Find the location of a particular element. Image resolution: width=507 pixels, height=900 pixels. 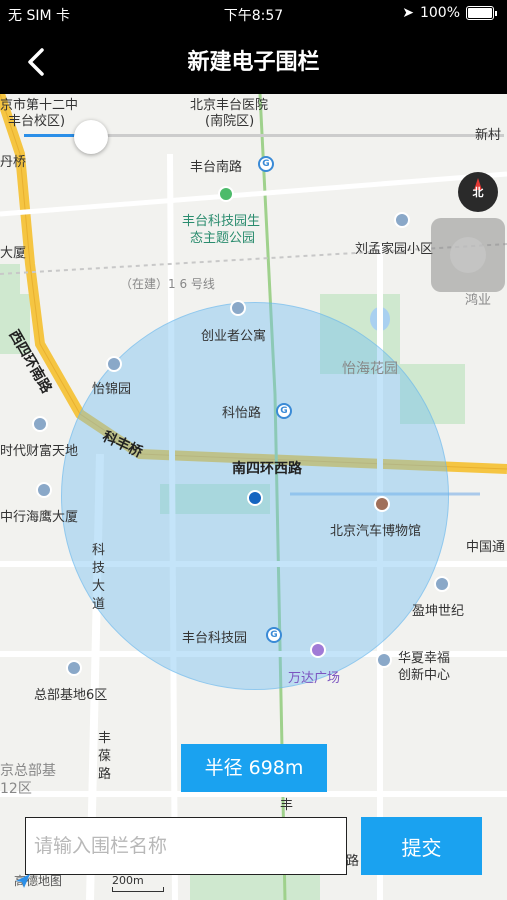

map-scale: 200m is located at coordinates (138, 883).